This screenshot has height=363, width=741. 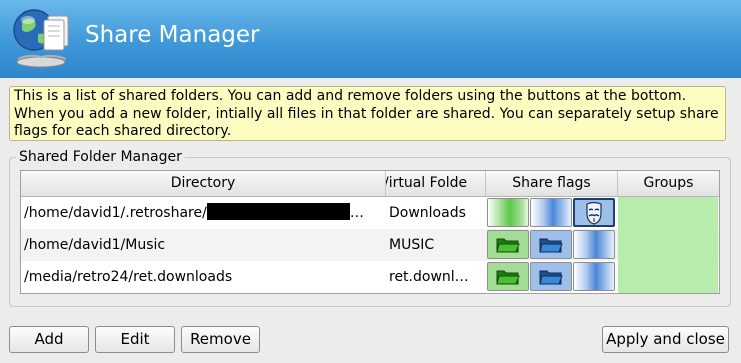 What do you see at coordinates (203, 183) in the screenshot?
I see `column-header-directory: Directory` at bounding box center [203, 183].